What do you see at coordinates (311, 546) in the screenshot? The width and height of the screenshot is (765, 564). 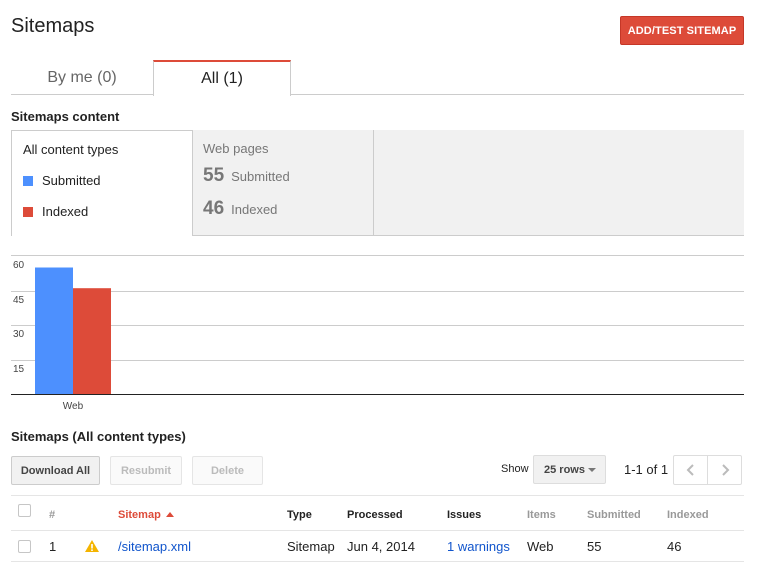 I see `row-type: Sitemap` at bounding box center [311, 546].